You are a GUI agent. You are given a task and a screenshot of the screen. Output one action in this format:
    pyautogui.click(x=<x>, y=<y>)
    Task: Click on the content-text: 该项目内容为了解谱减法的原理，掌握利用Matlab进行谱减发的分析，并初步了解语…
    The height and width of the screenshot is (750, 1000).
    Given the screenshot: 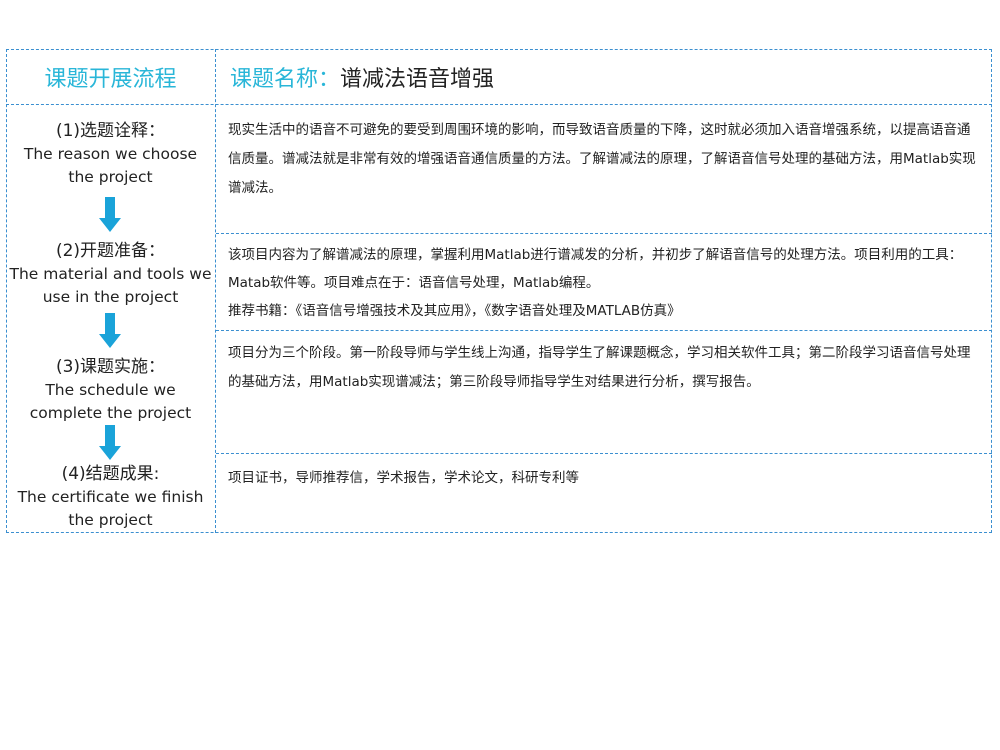 What is the action you would take?
    pyautogui.click(x=595, y=269)
    